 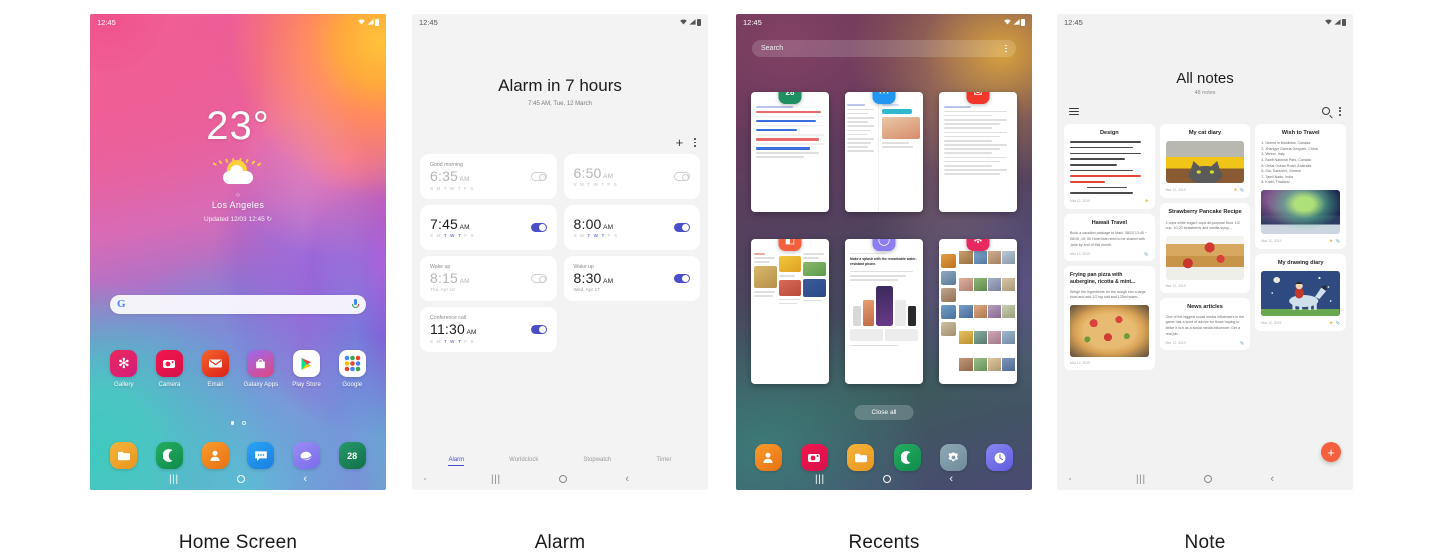 I want to click on note-card-my-drawing-diary: My drawing diary Mar 12, 2019 ★ 📎, so click(x=1301, y=292).